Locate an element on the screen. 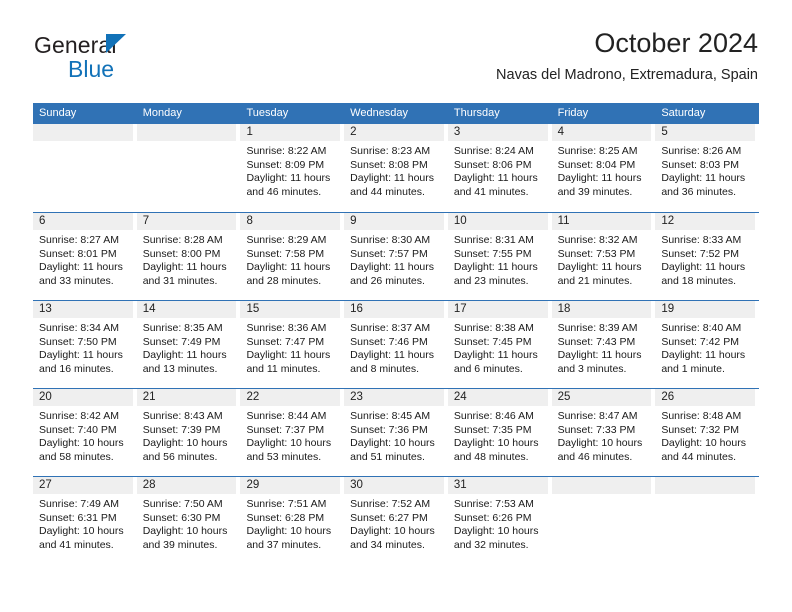  daylight-text-line2: and 36 minutes. is located at coordinates (699, 191).